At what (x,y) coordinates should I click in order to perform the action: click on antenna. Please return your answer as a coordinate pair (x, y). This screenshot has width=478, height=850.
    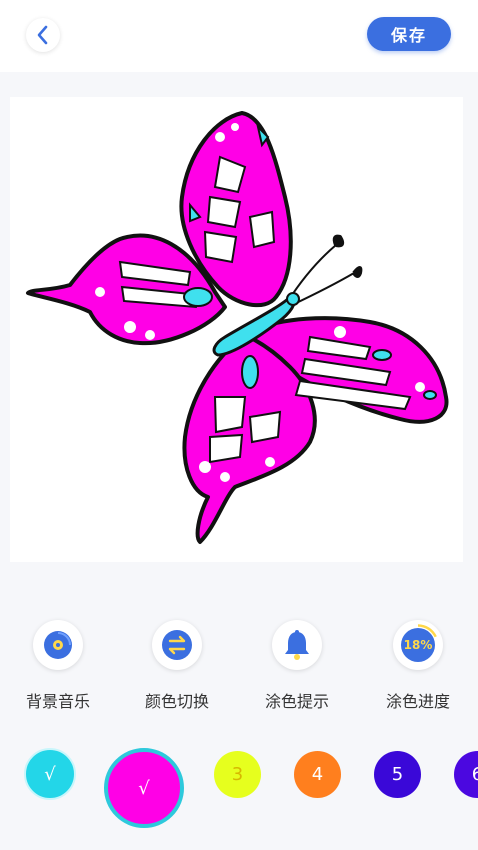
    Looking at the image, I should click on (323, 289).